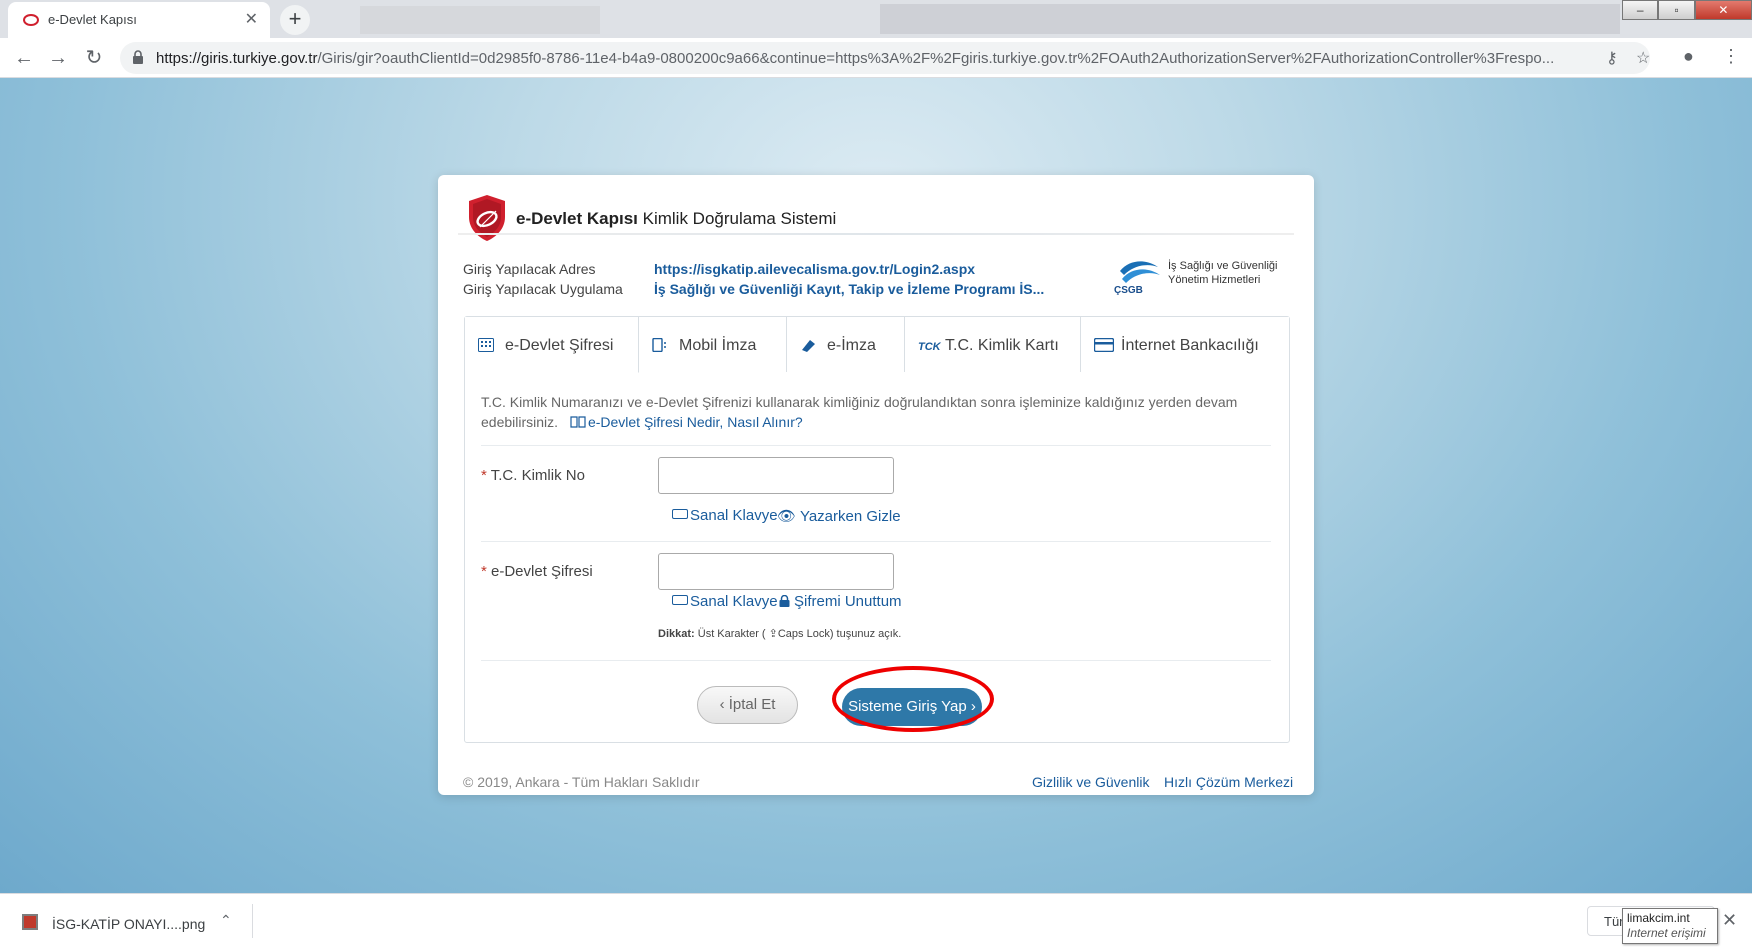  Describe the element at coordinates (24, 58) in the screenshot. I see `back-button: ←` at that location.